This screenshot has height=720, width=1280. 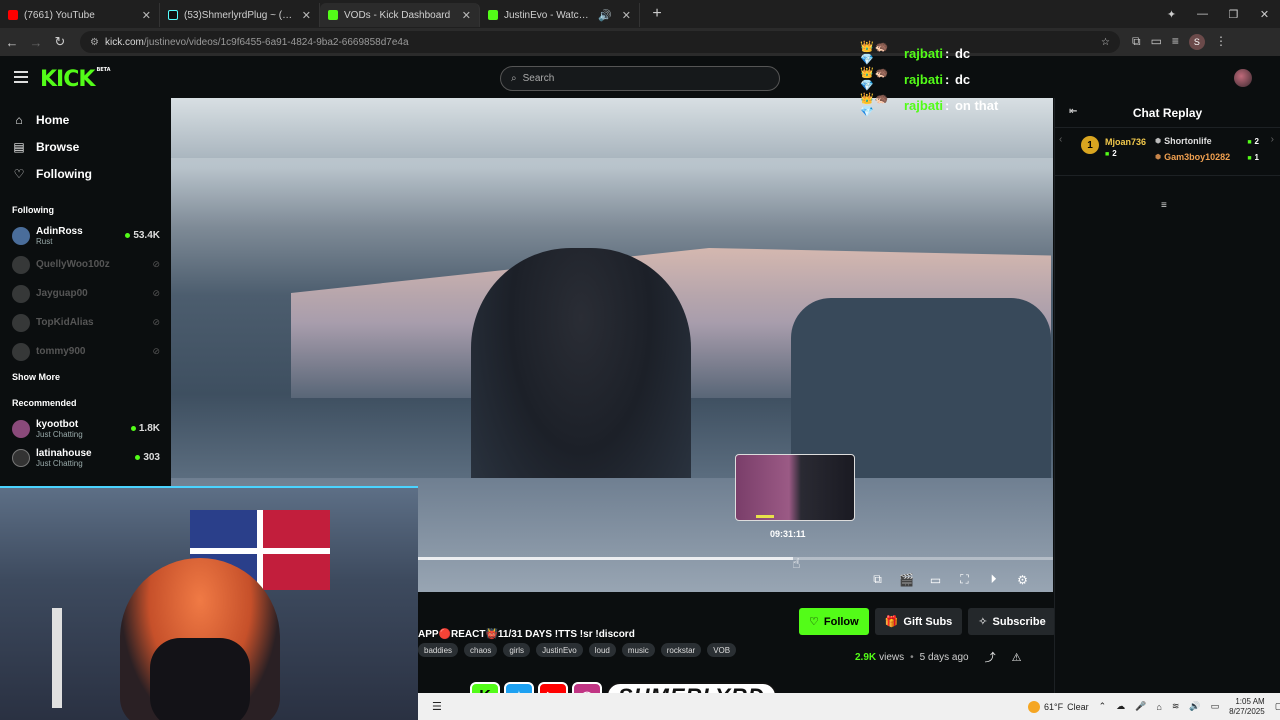 I want to click on playback-speed-icon: ⏵, so click(x=993, y=579).